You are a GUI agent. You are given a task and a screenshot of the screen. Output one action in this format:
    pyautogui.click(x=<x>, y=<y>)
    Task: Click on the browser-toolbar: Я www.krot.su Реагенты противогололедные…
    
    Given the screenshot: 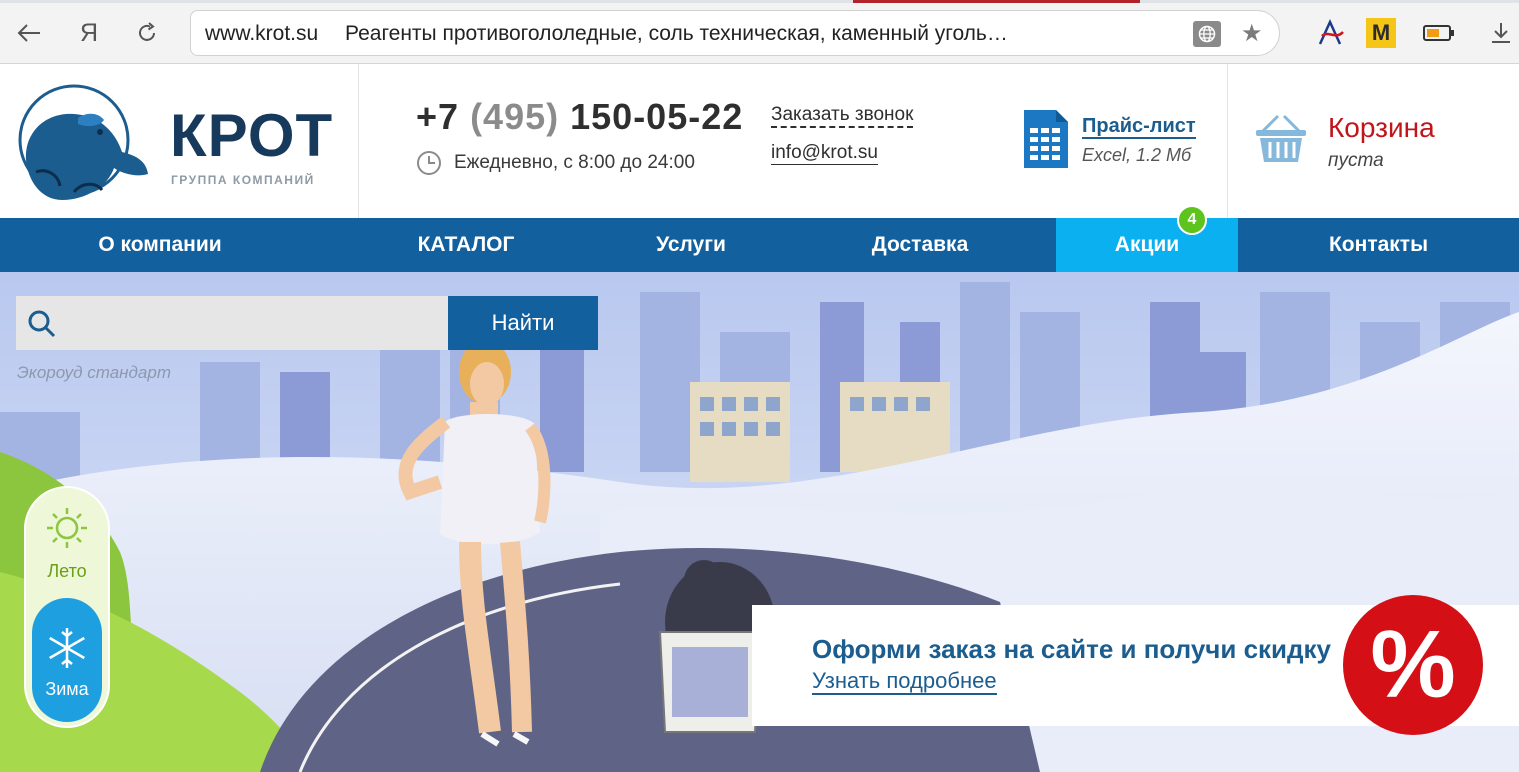 What is the action you would take?
    pyautogui.click(x=759, y=32)
    